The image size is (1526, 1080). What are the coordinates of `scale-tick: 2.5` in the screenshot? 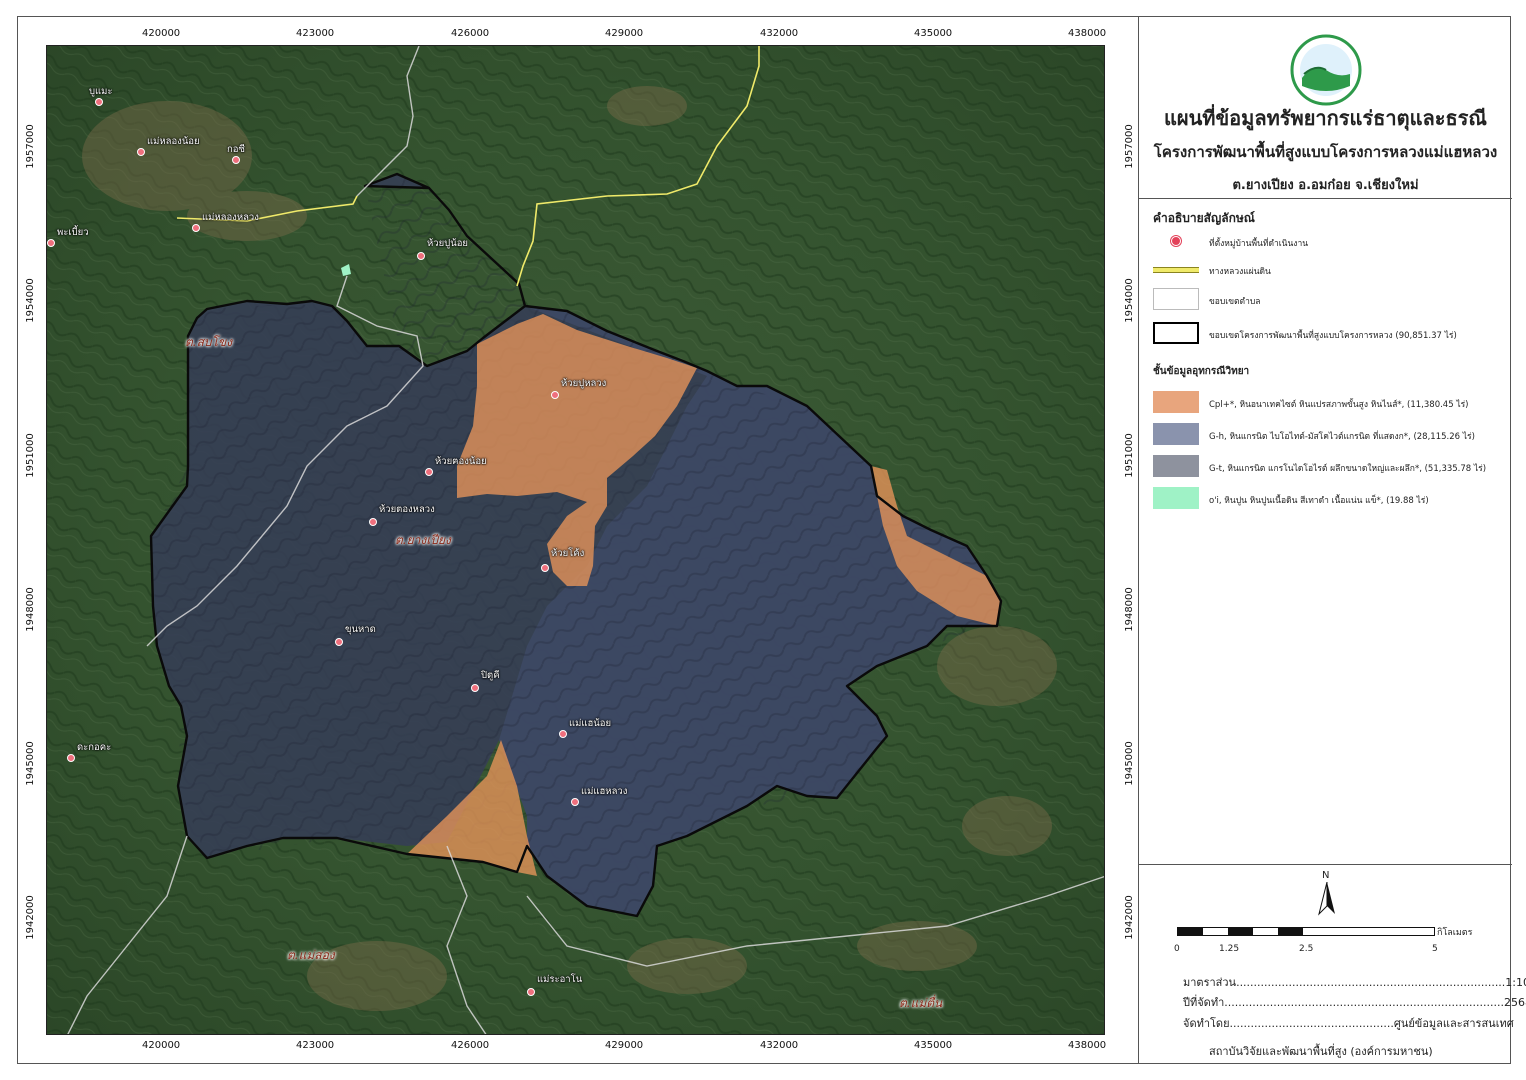 It's located at (1306, 949).